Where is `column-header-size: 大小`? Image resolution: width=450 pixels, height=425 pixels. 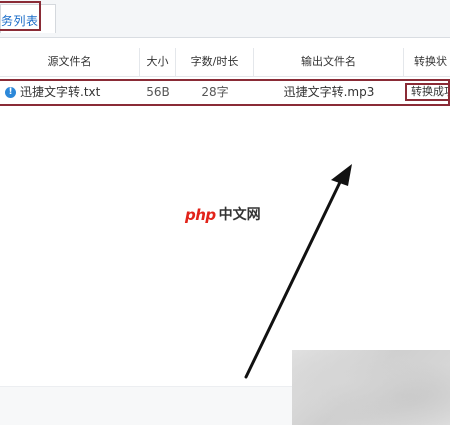
column-header-size: 大小 is located at coordinates (158, 62).